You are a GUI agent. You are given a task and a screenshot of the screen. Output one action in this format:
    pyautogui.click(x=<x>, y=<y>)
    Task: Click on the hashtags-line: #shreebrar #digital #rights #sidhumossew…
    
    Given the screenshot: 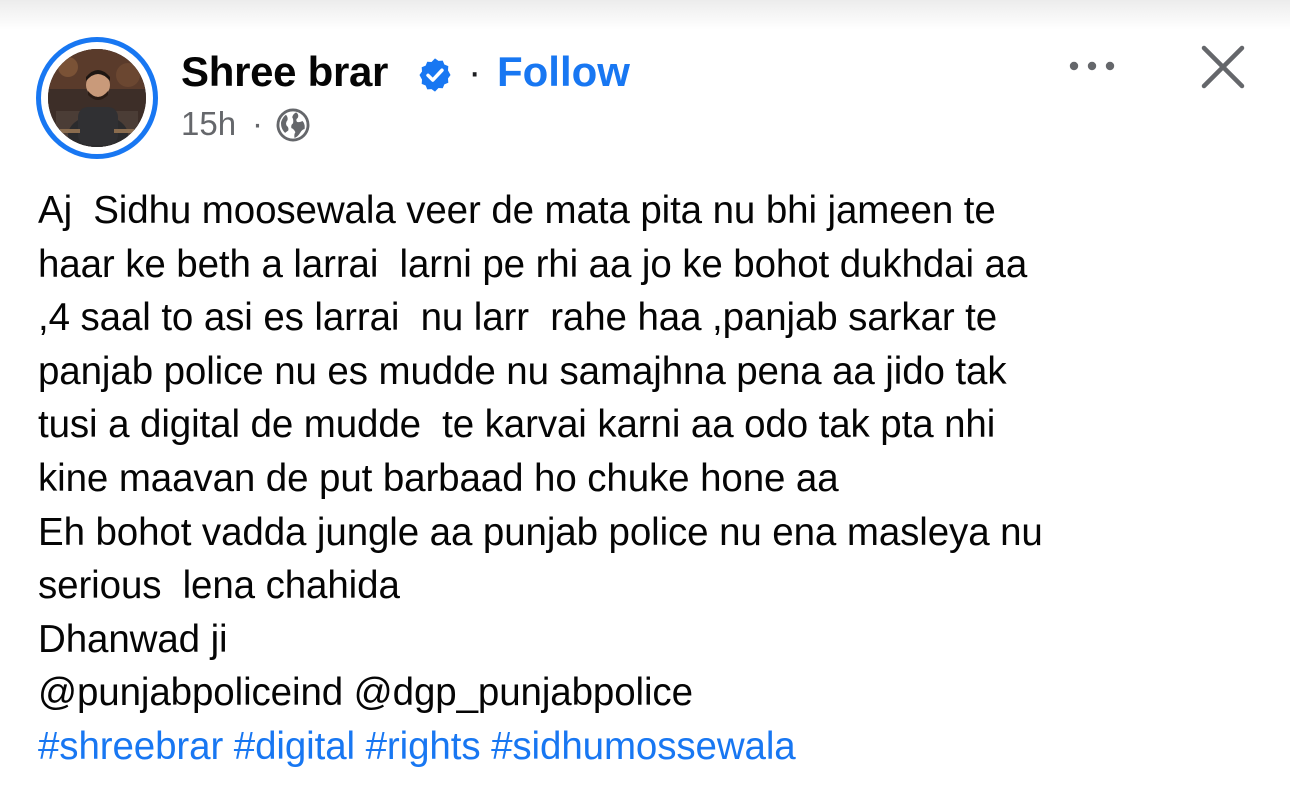 What is the action you would take?
    pyautogui.click(x=653, y=747)
    